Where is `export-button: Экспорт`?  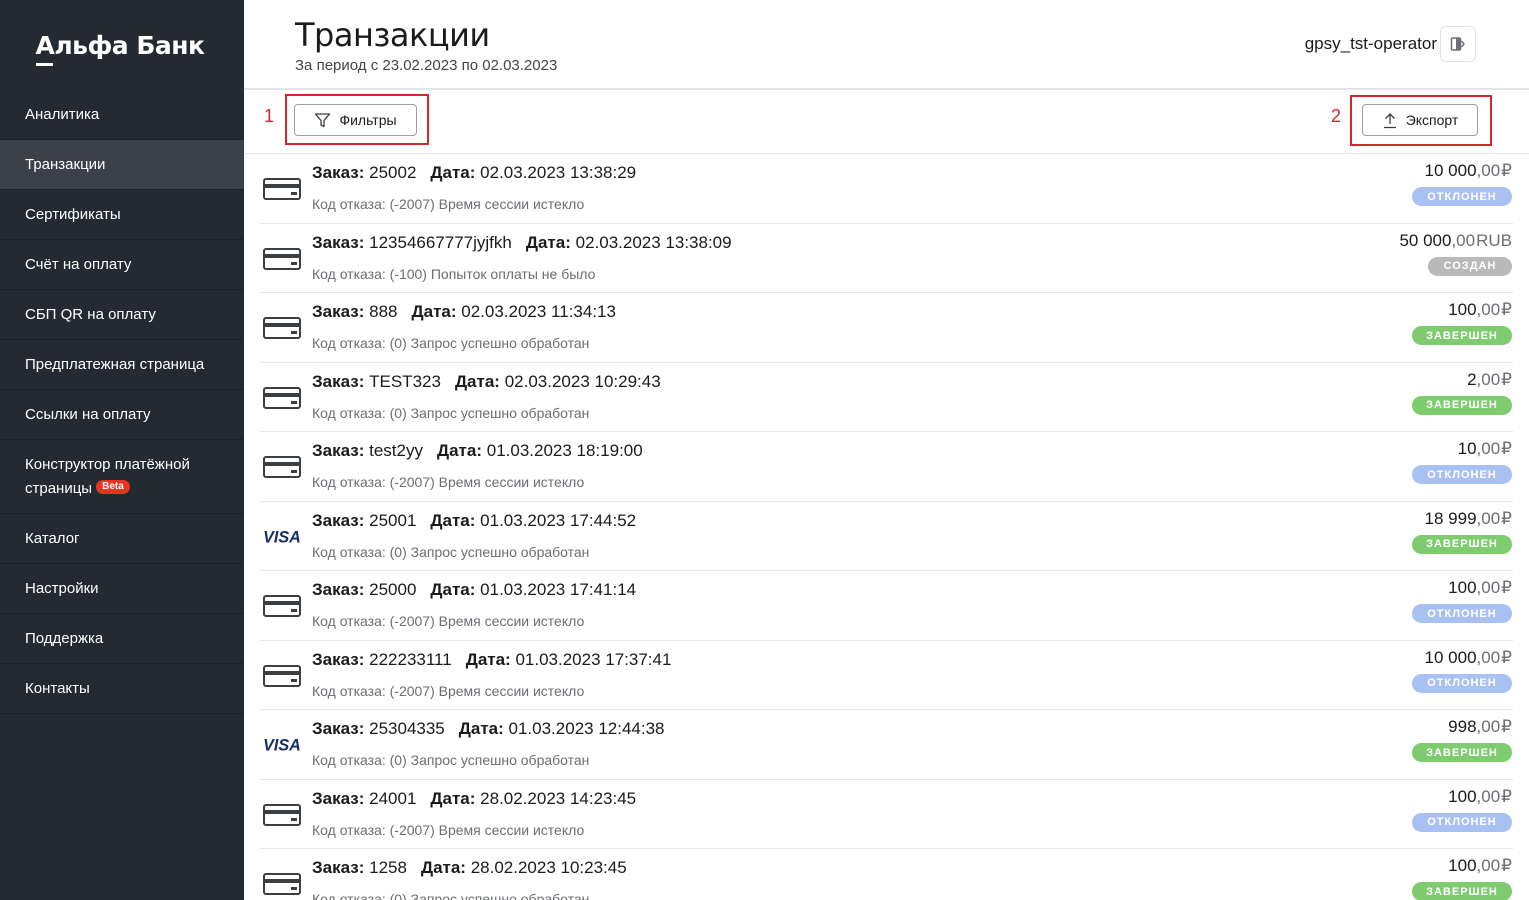 export-button: Экспорт is located at coordinates (1420, 120).